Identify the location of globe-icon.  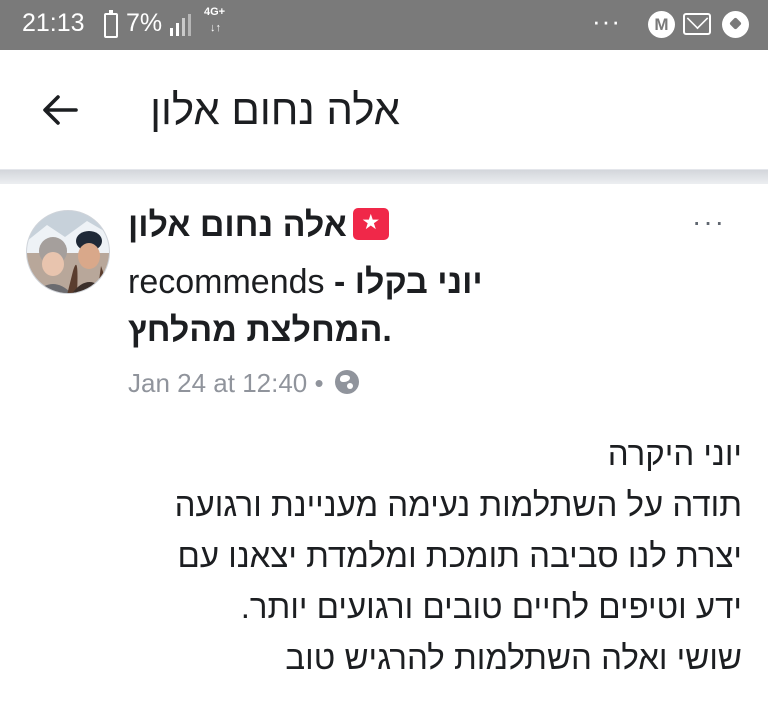
(346, 382).